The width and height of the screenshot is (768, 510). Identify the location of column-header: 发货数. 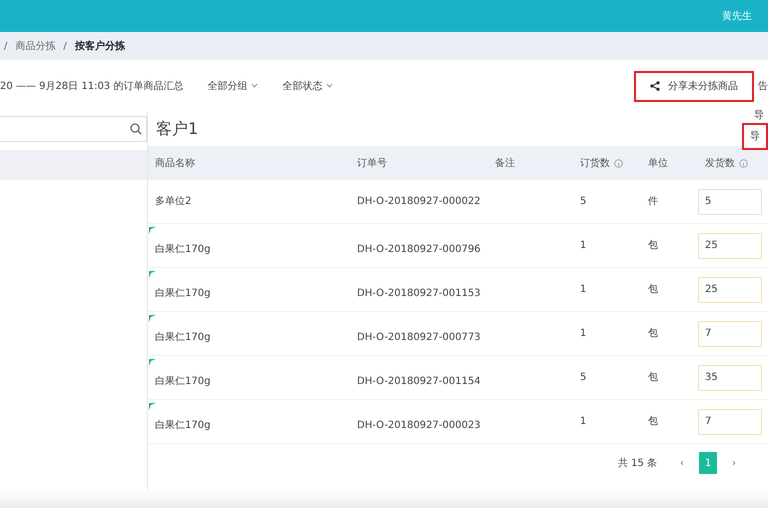
(720, 163).